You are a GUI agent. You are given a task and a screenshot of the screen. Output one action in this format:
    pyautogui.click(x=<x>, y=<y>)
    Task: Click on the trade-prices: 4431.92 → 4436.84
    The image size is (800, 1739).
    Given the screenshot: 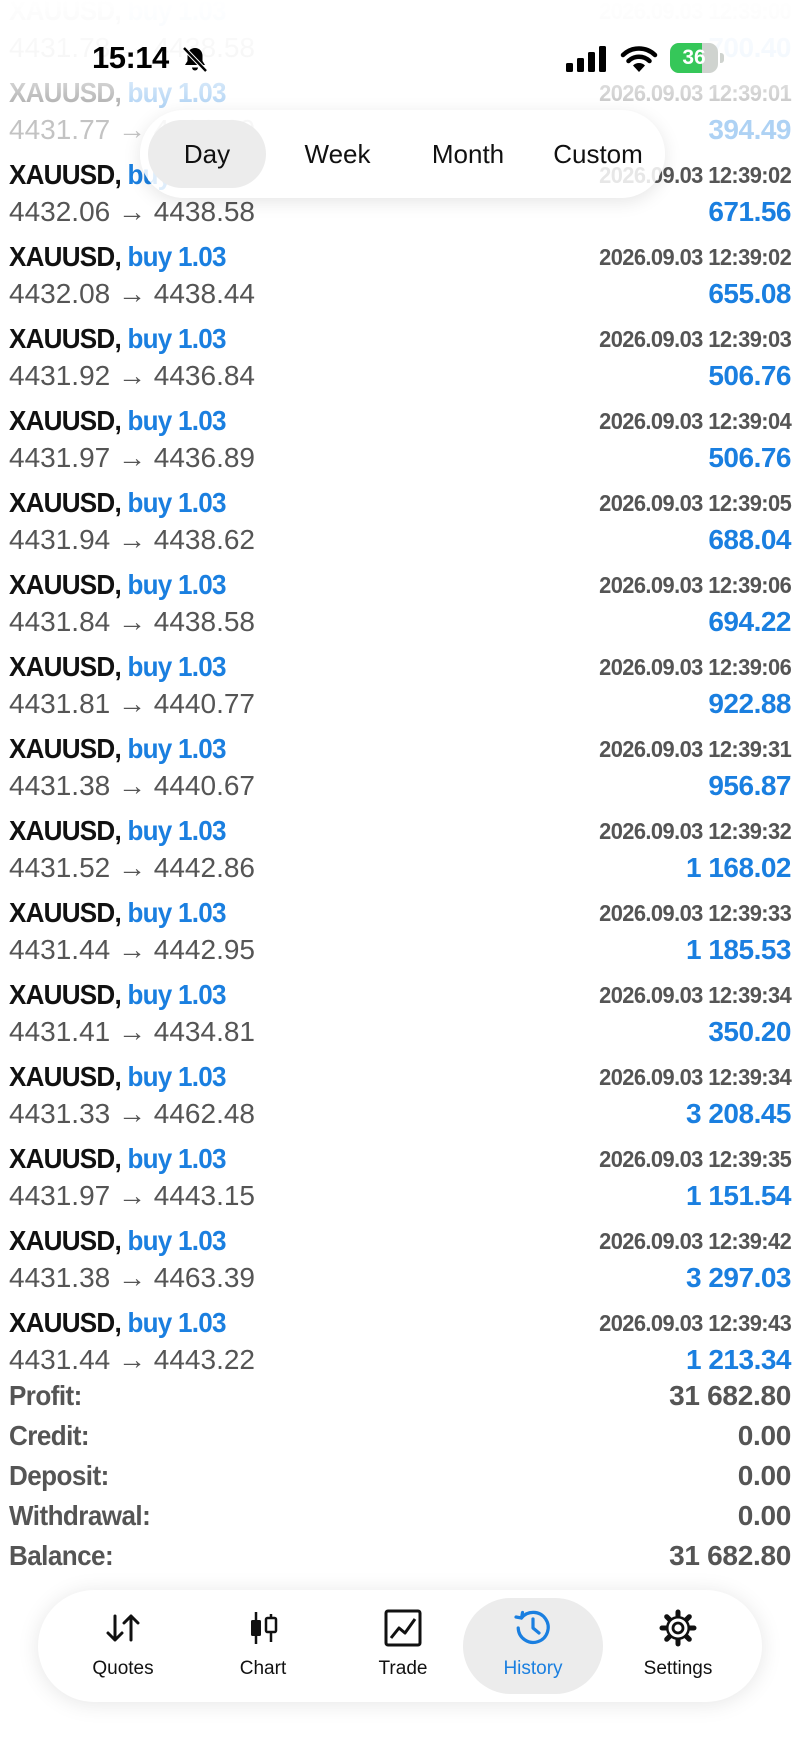 What is the action you would take?
    pyautogui.click(x=132, y=376)
    